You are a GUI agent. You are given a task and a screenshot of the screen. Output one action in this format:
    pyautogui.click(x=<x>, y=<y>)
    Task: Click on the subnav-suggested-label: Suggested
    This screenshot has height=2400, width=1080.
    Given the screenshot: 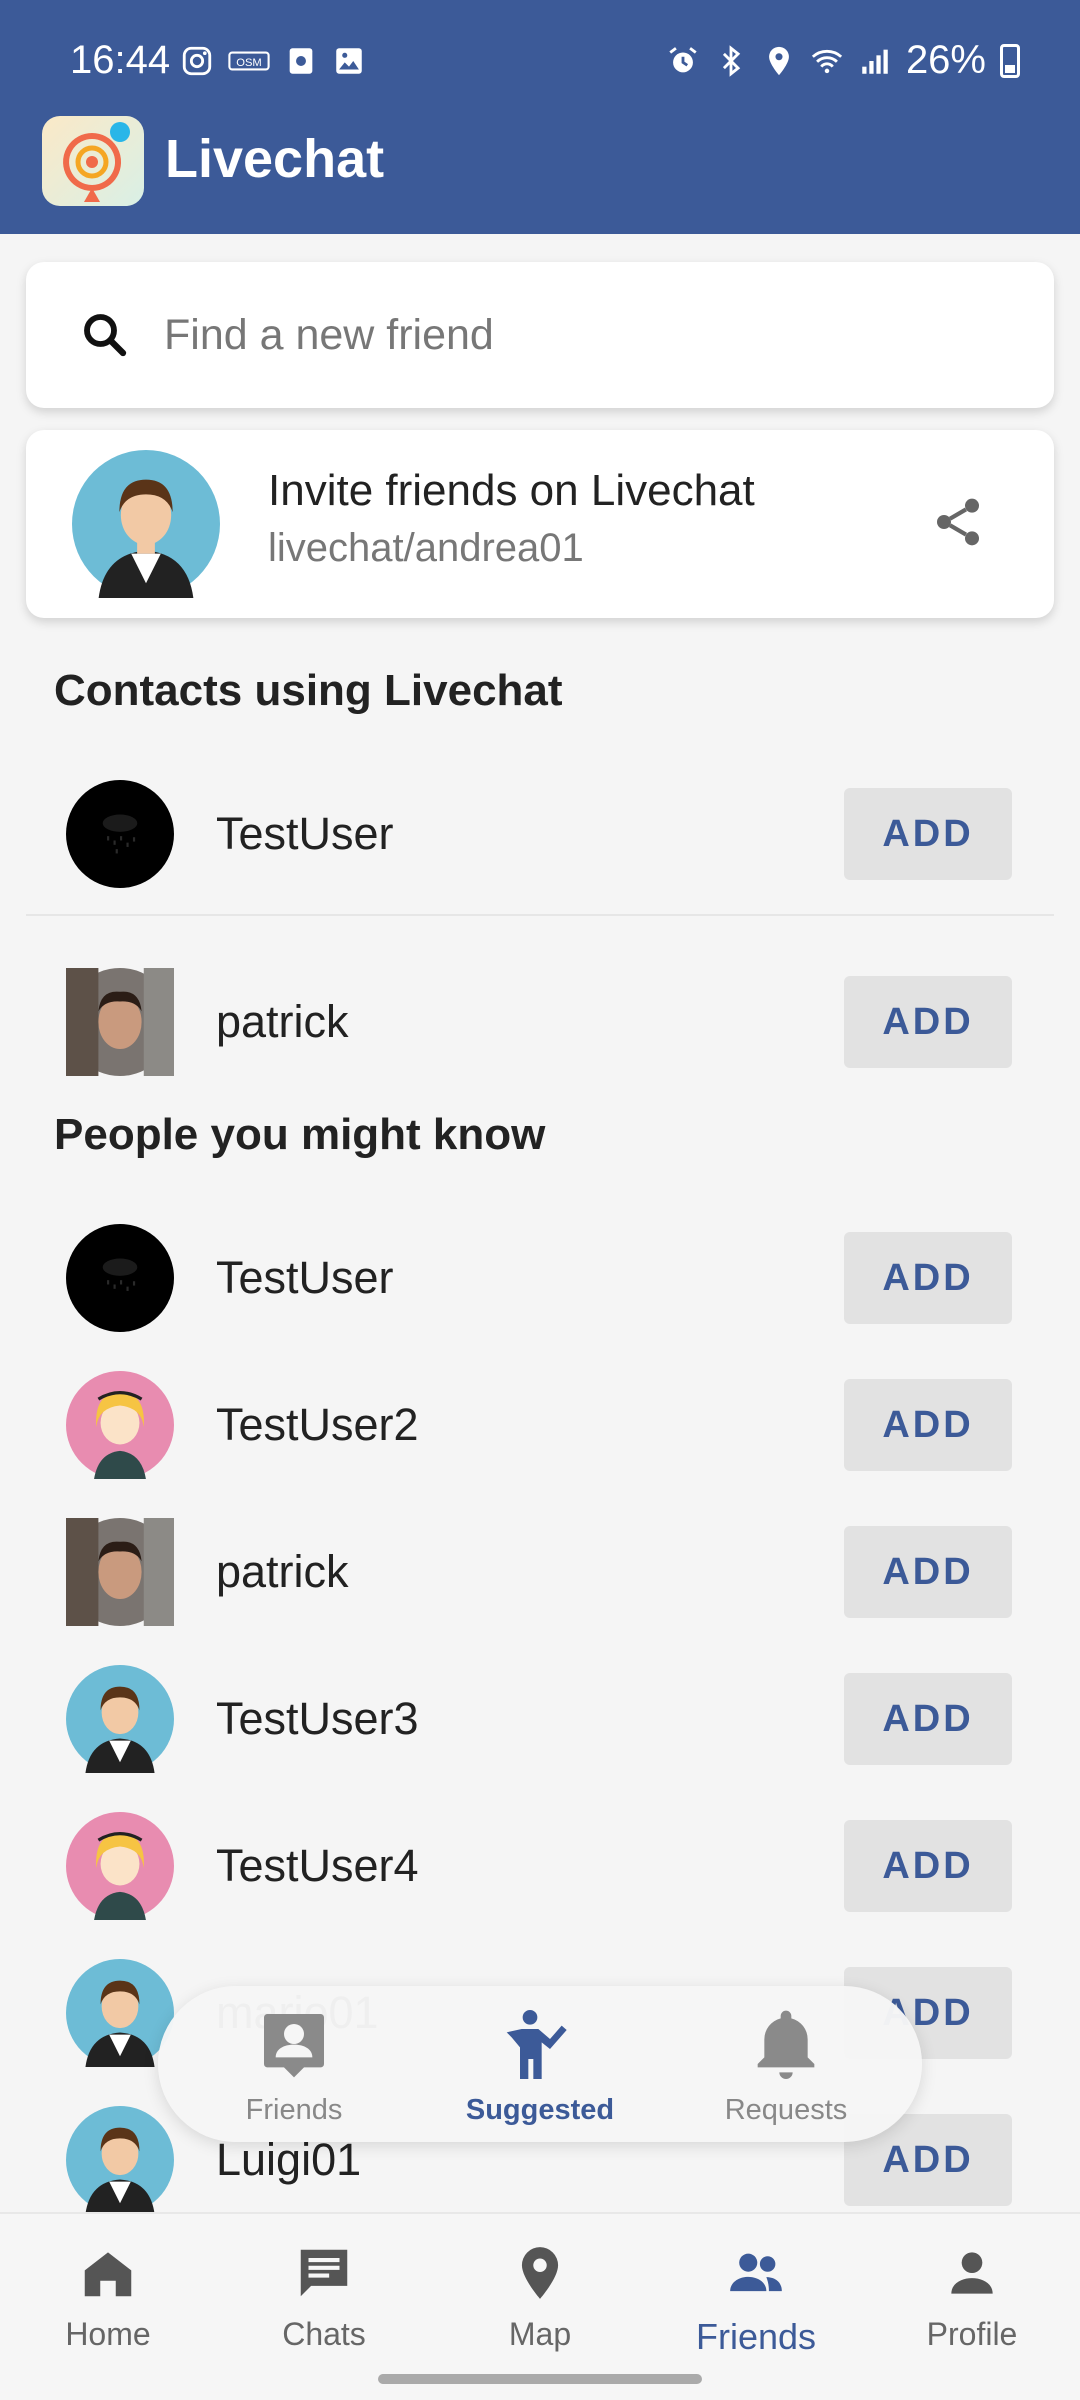 What is the action you would take?
    pyautogui.click(x=540, y=2110)
    